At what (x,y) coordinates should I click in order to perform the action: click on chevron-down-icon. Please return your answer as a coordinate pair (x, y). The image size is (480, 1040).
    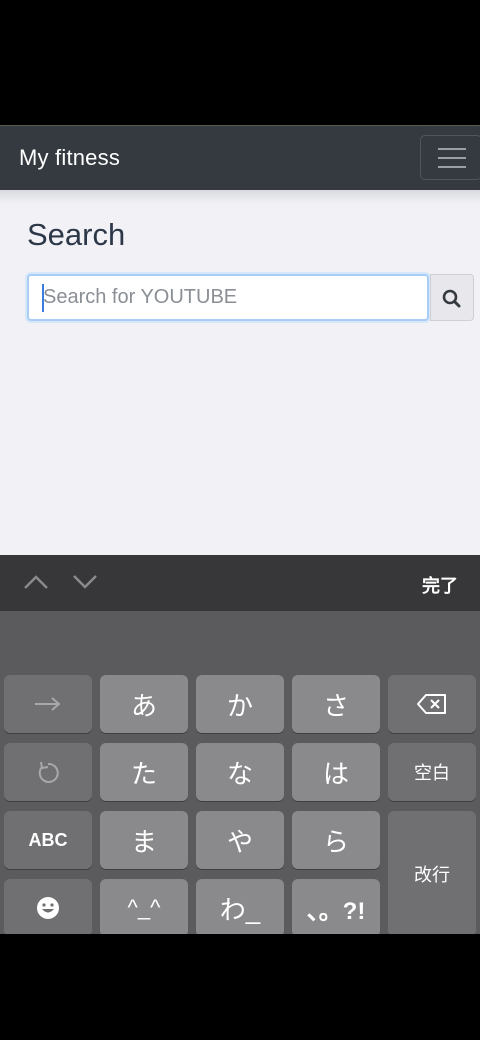
    Looking at the image, I should click on (85, 582).